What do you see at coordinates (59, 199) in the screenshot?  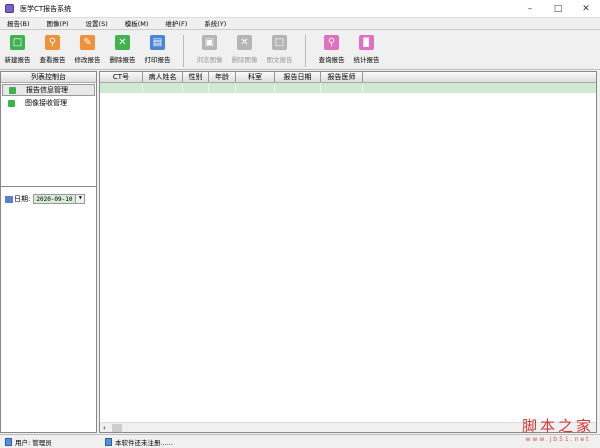 I see `date-picker: 2020-09-10 ▼` at bounding box center [59, 199].